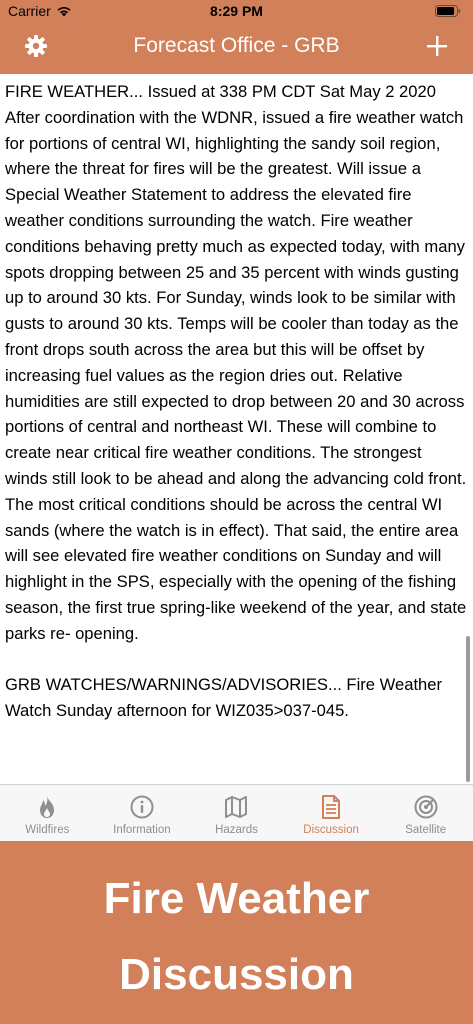  Describe the element at coordinates (236, 830) in the screenshot. I see `tab-label-hazards: Hazards` at that location.